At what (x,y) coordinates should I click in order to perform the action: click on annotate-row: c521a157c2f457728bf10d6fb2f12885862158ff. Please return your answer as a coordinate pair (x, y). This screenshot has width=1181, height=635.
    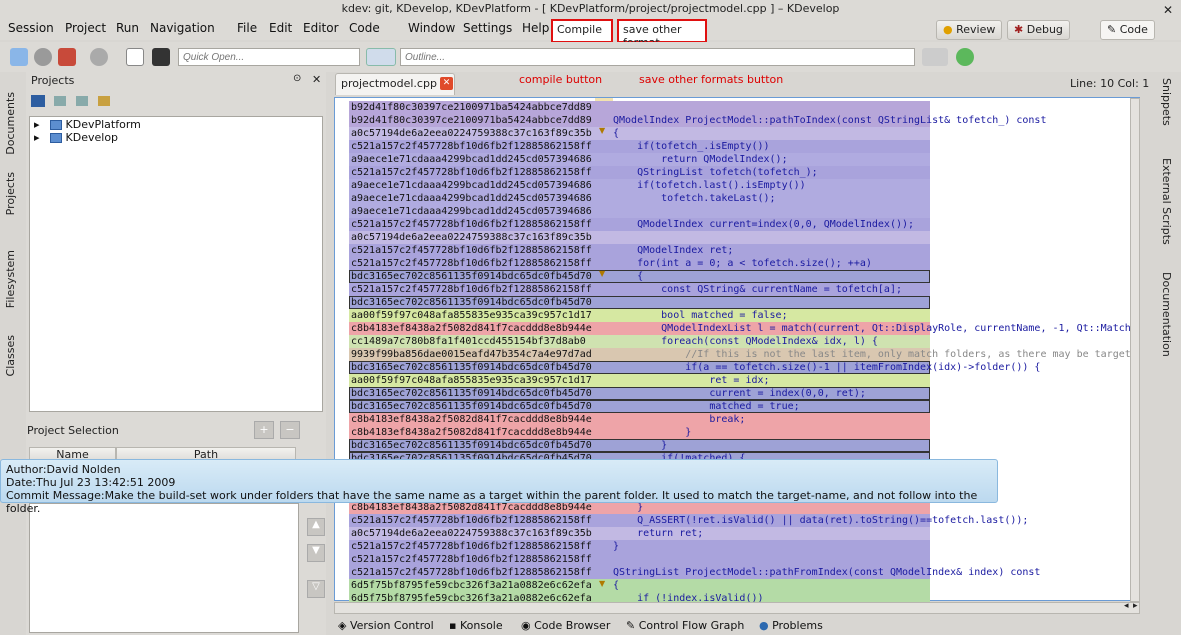
    Looking at the image, I should click on (639, 559).